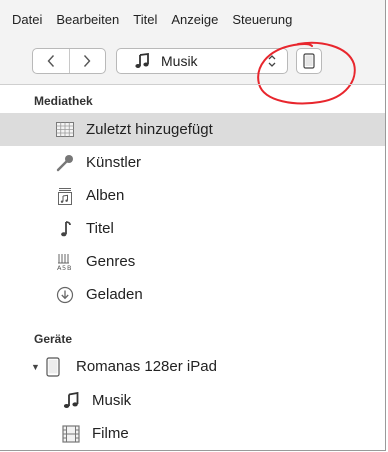 The height and width of the screenshot is (452, 388). What do you see at coordinates (111, 261) in the screenshot?
I see `sidebar-item-label: Genres` at bounding box center [111, 261].